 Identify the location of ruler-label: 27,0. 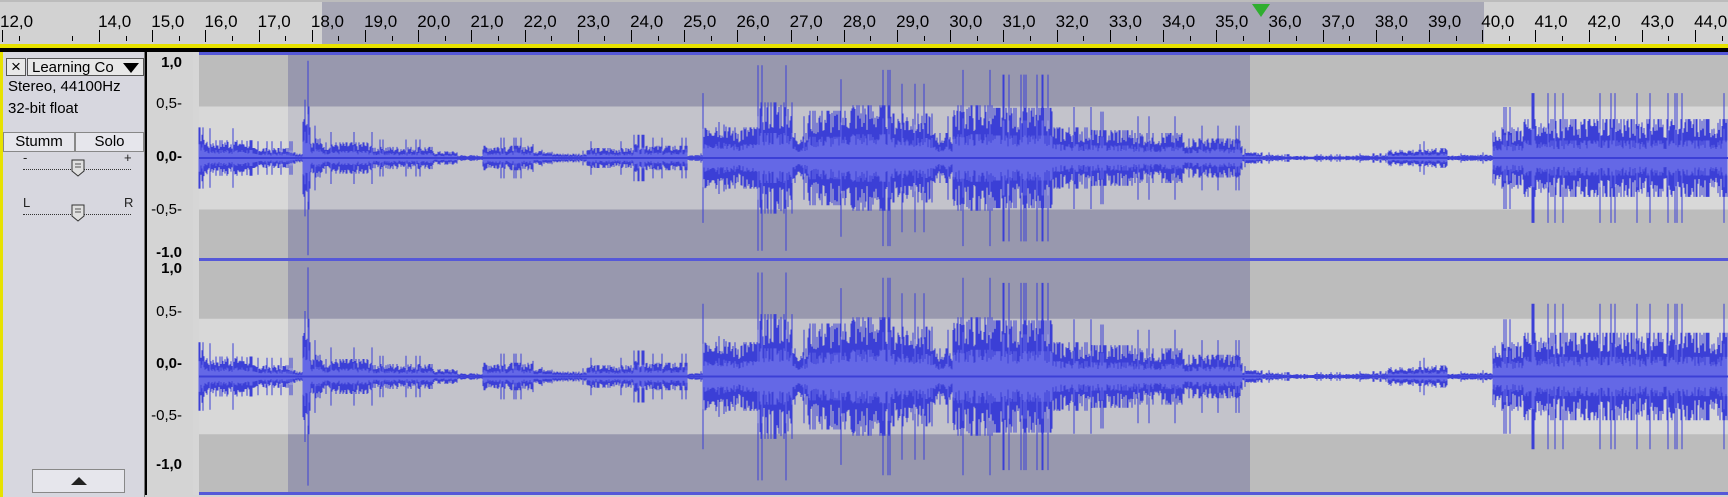
(806, 21).